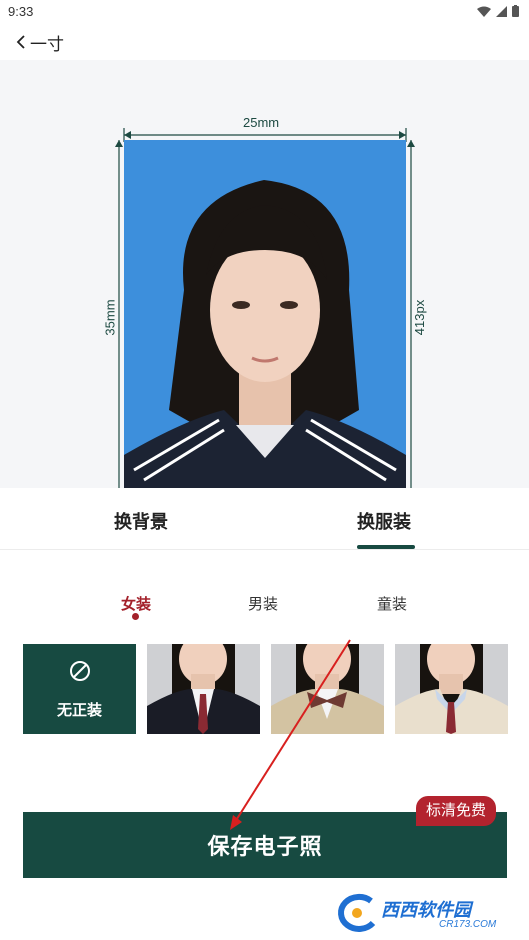  I want to click on pixel-dimension-label: 413px, so click(420, 317).